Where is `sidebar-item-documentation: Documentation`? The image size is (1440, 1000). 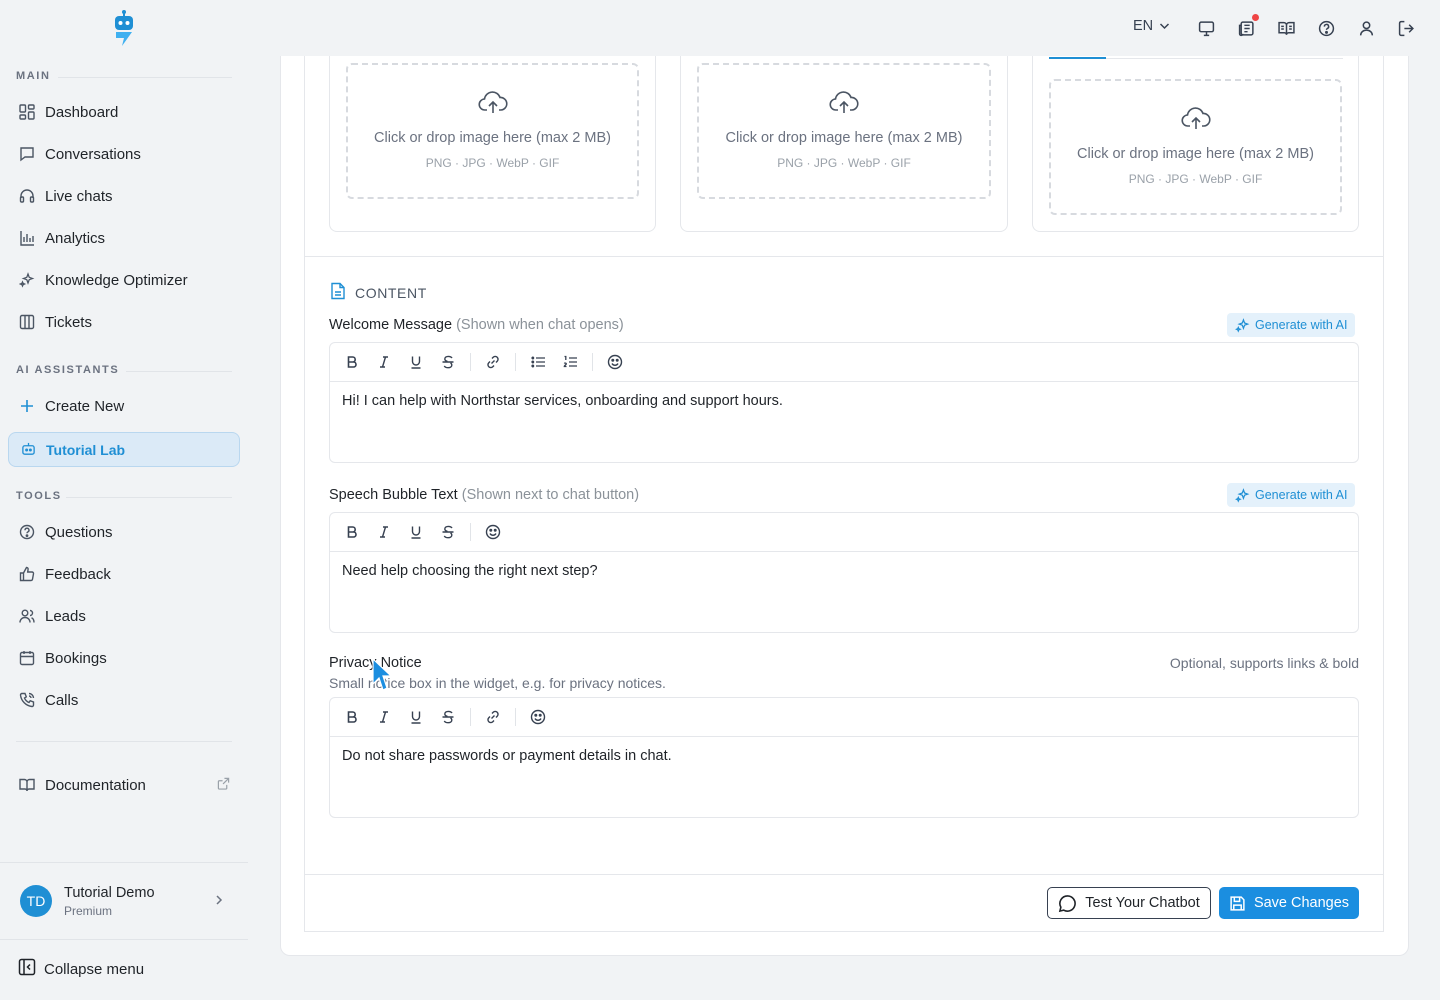
sidebar-item-documentation: Documentation is located at coordinates (124, 785).